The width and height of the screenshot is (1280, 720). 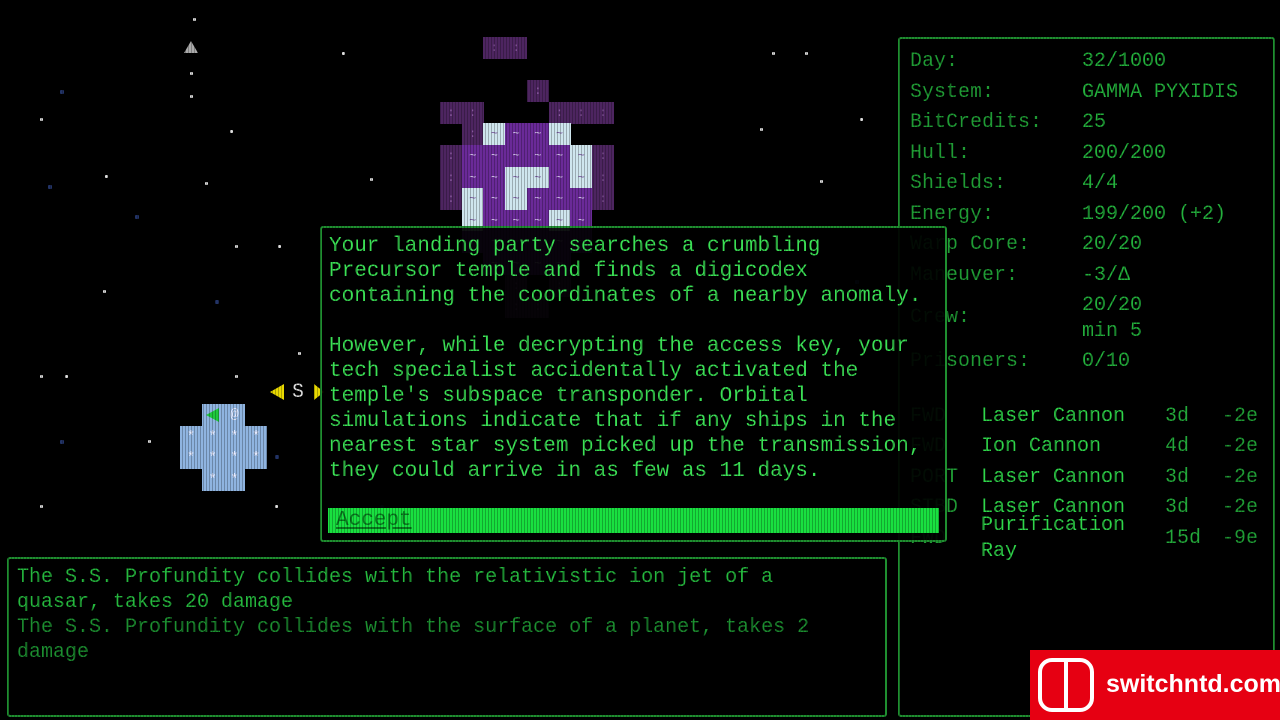 I want to click on weapon-row: FWD Ion Cannon 4d -2e, so click(x=1095, y=450).